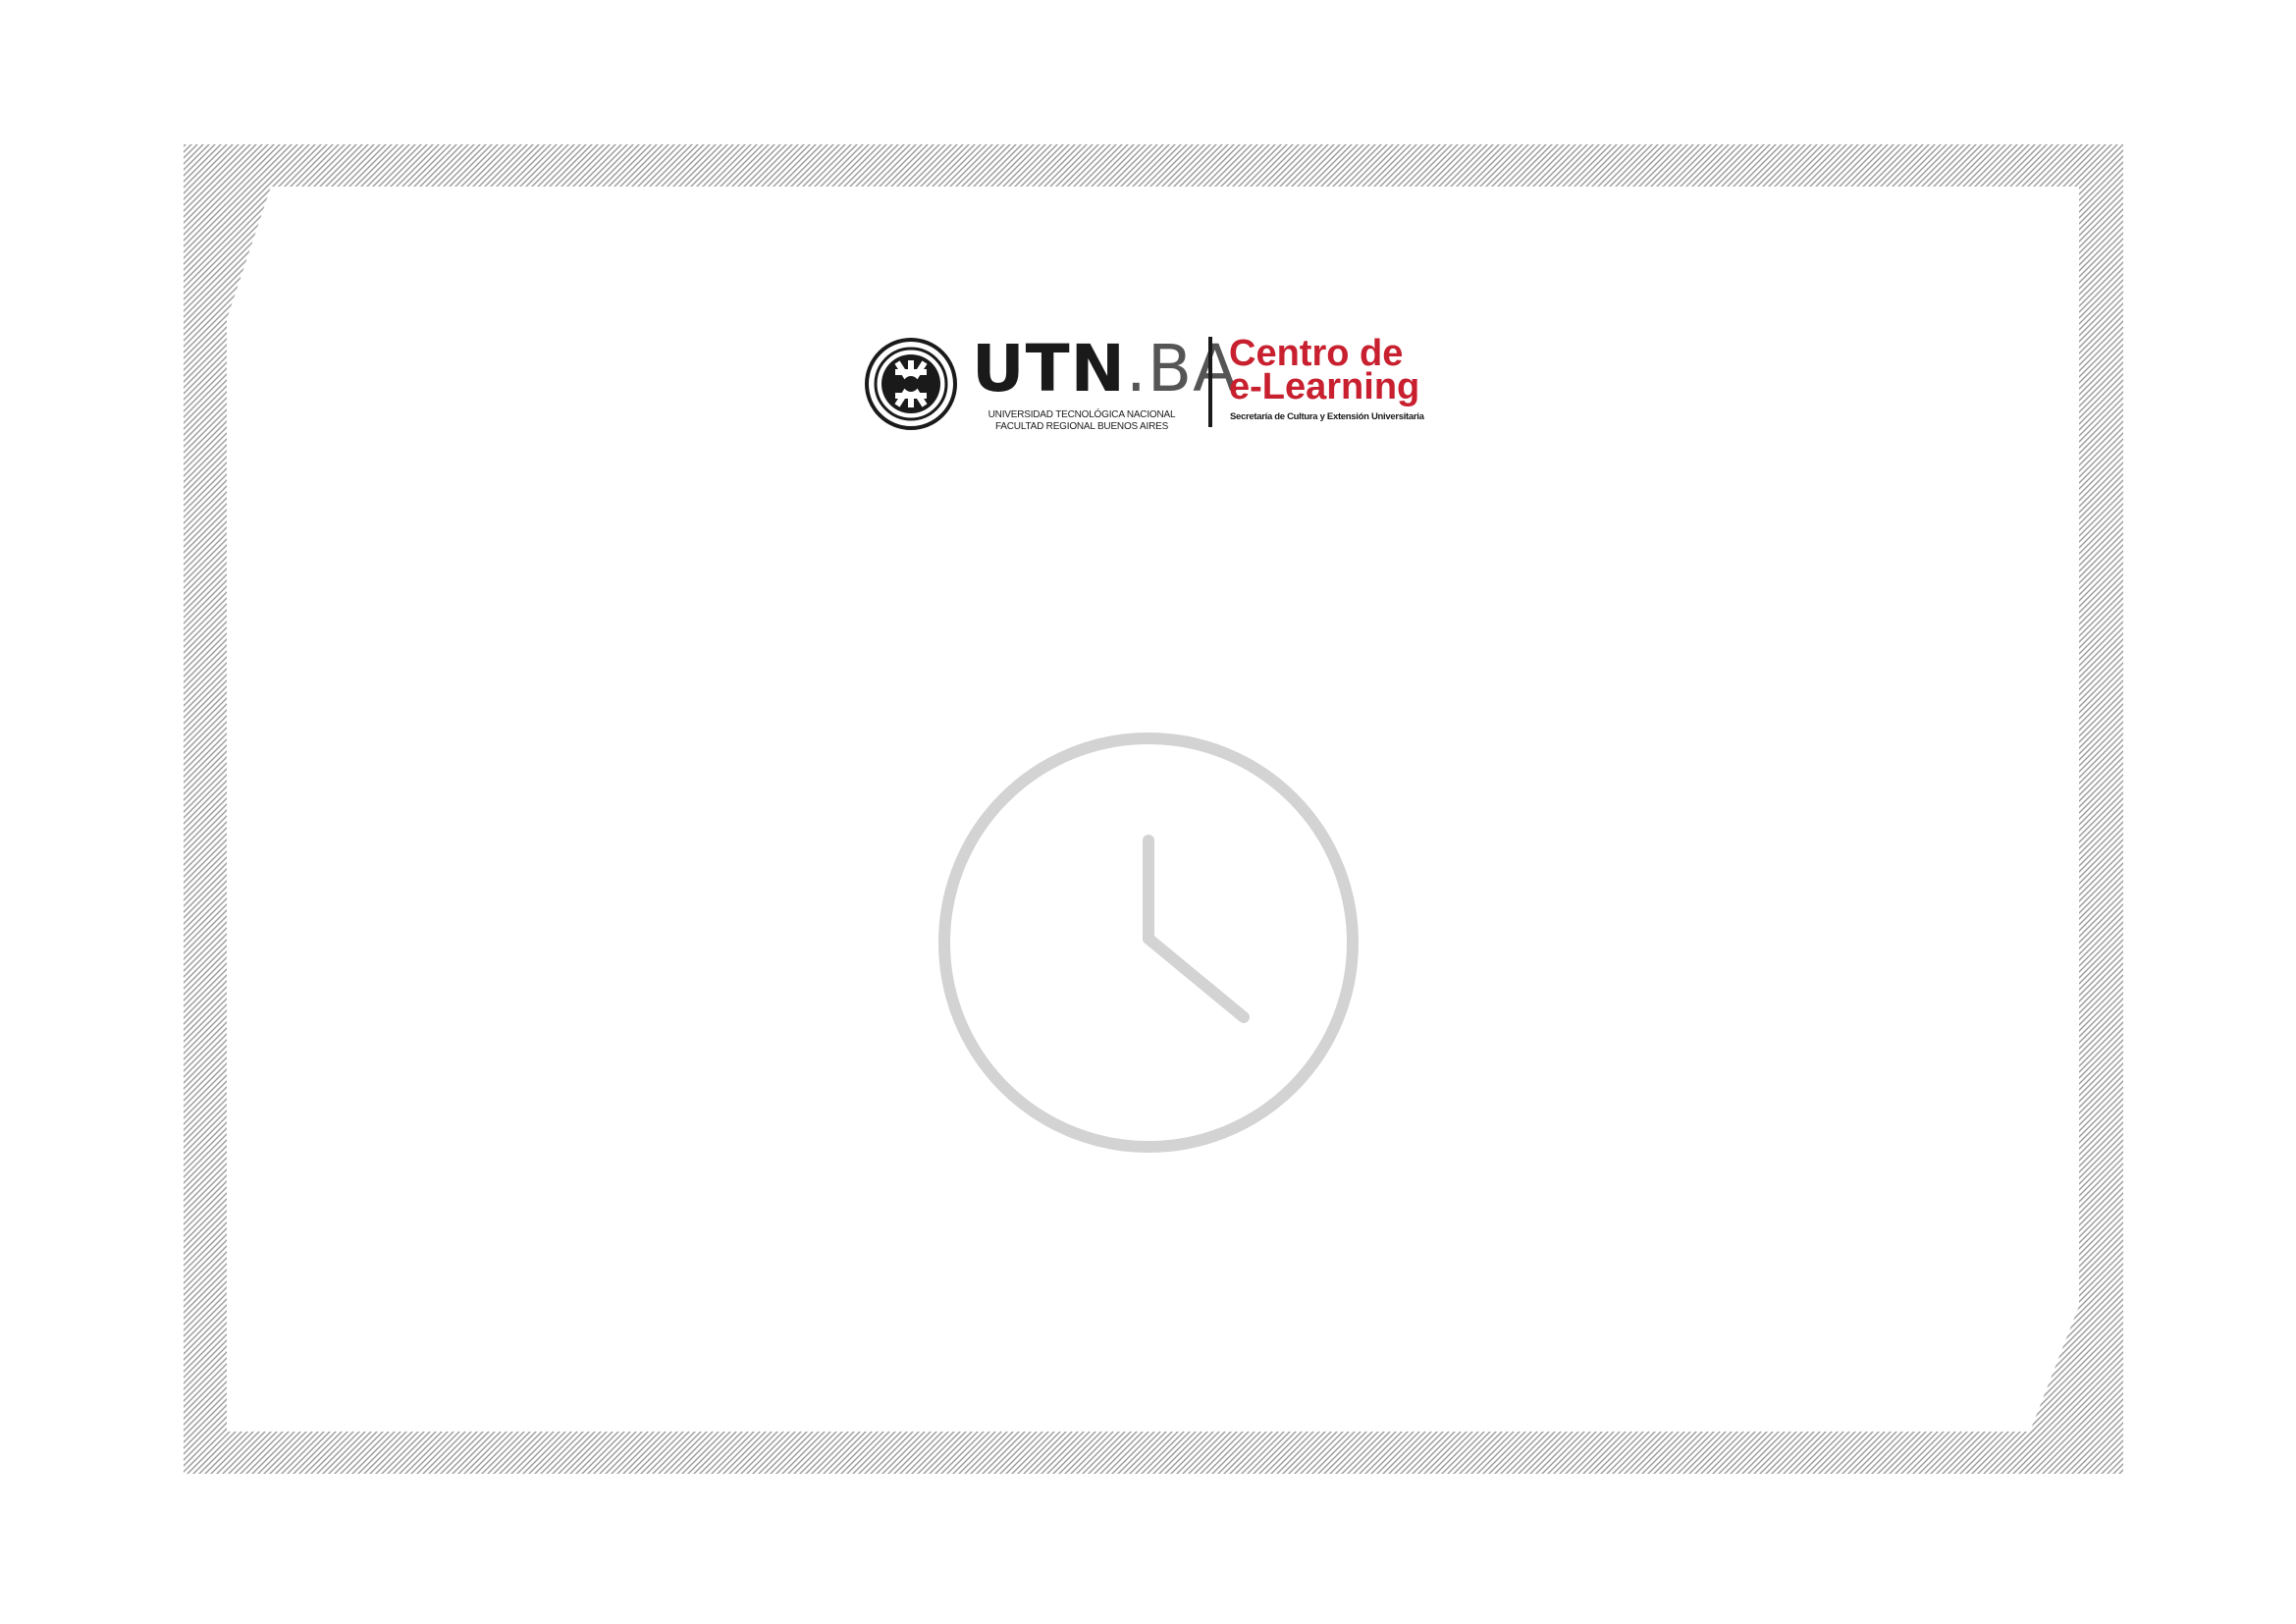  What do you see at coordinates (1082, 414) in the screenshot?
I see `utn-university-name: UNIVERSIDAD TECNOLÓGICA NACIONAL` at bounding box center [1082, 414].